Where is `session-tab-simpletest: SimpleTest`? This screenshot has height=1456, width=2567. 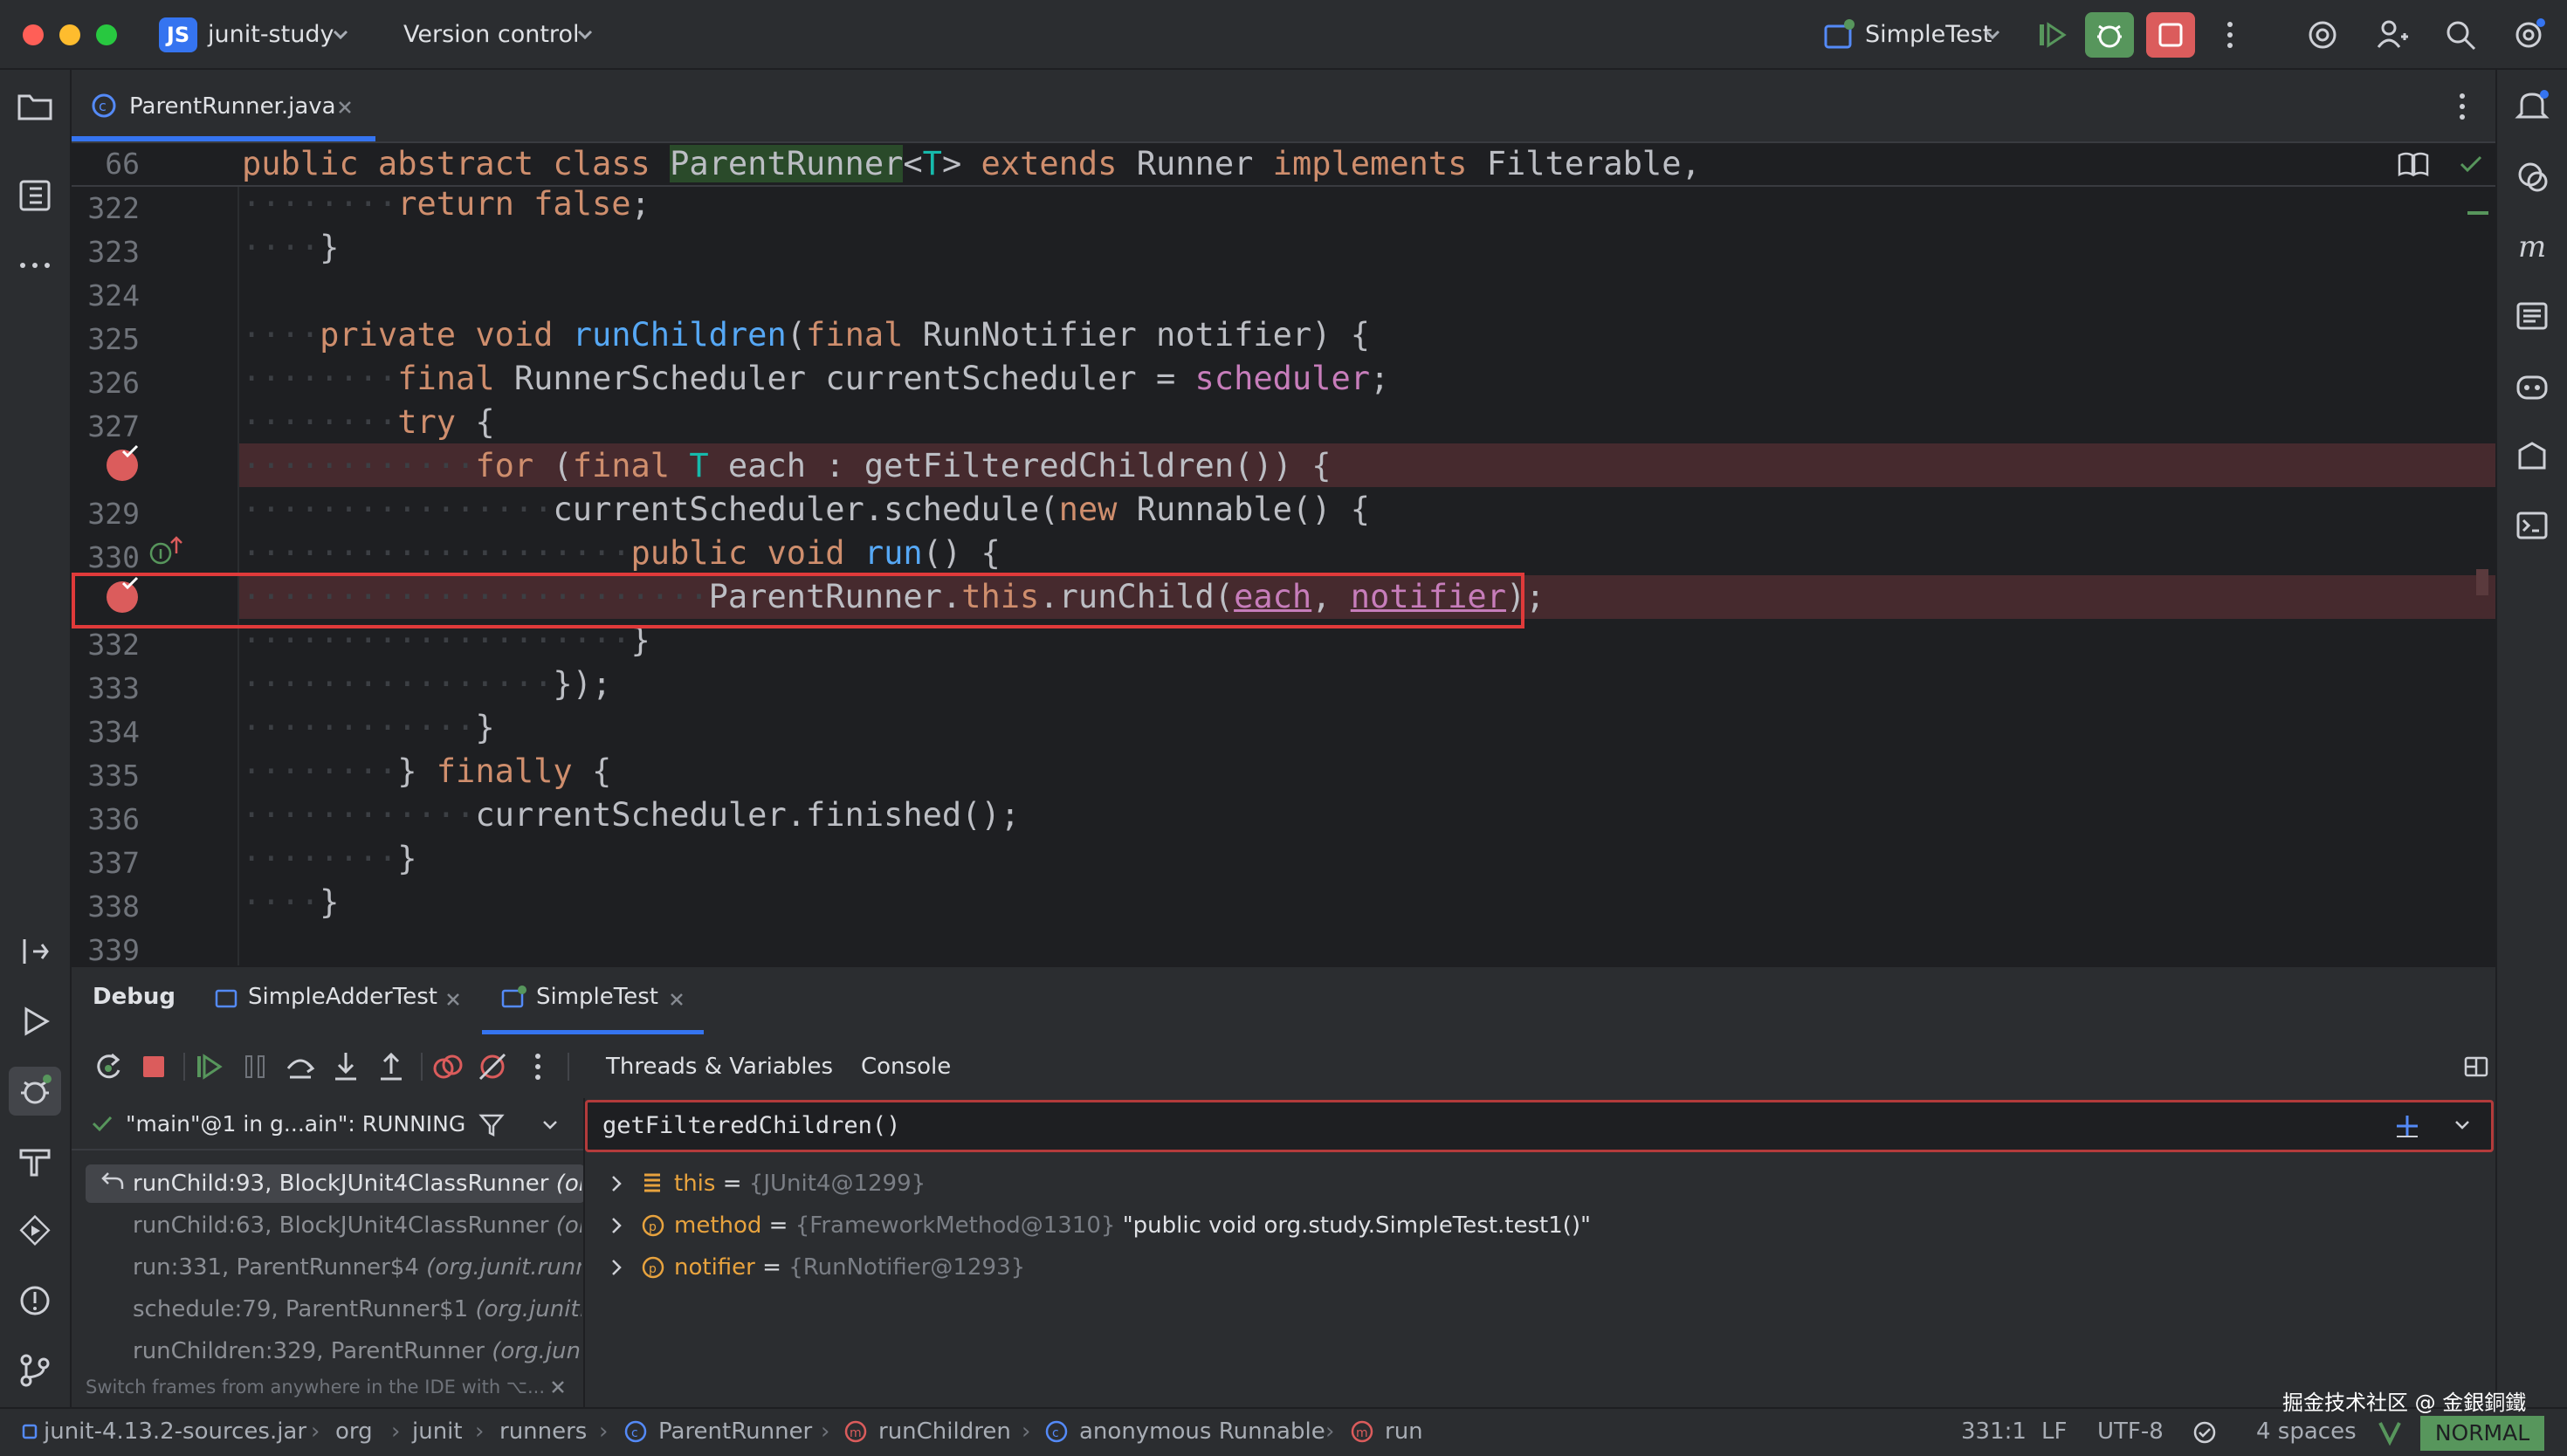 session-tab-simpletest: SimpleTest is located at coordinates (597, 997).